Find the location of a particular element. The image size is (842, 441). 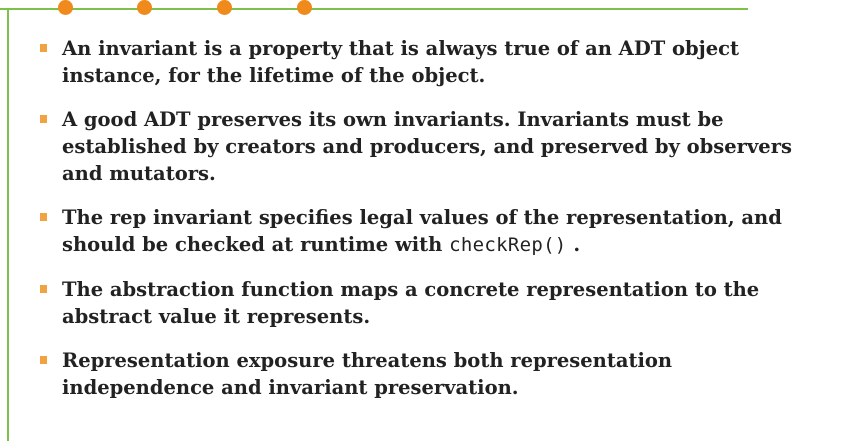

top-accent-line is located at coordinates (374, 9).